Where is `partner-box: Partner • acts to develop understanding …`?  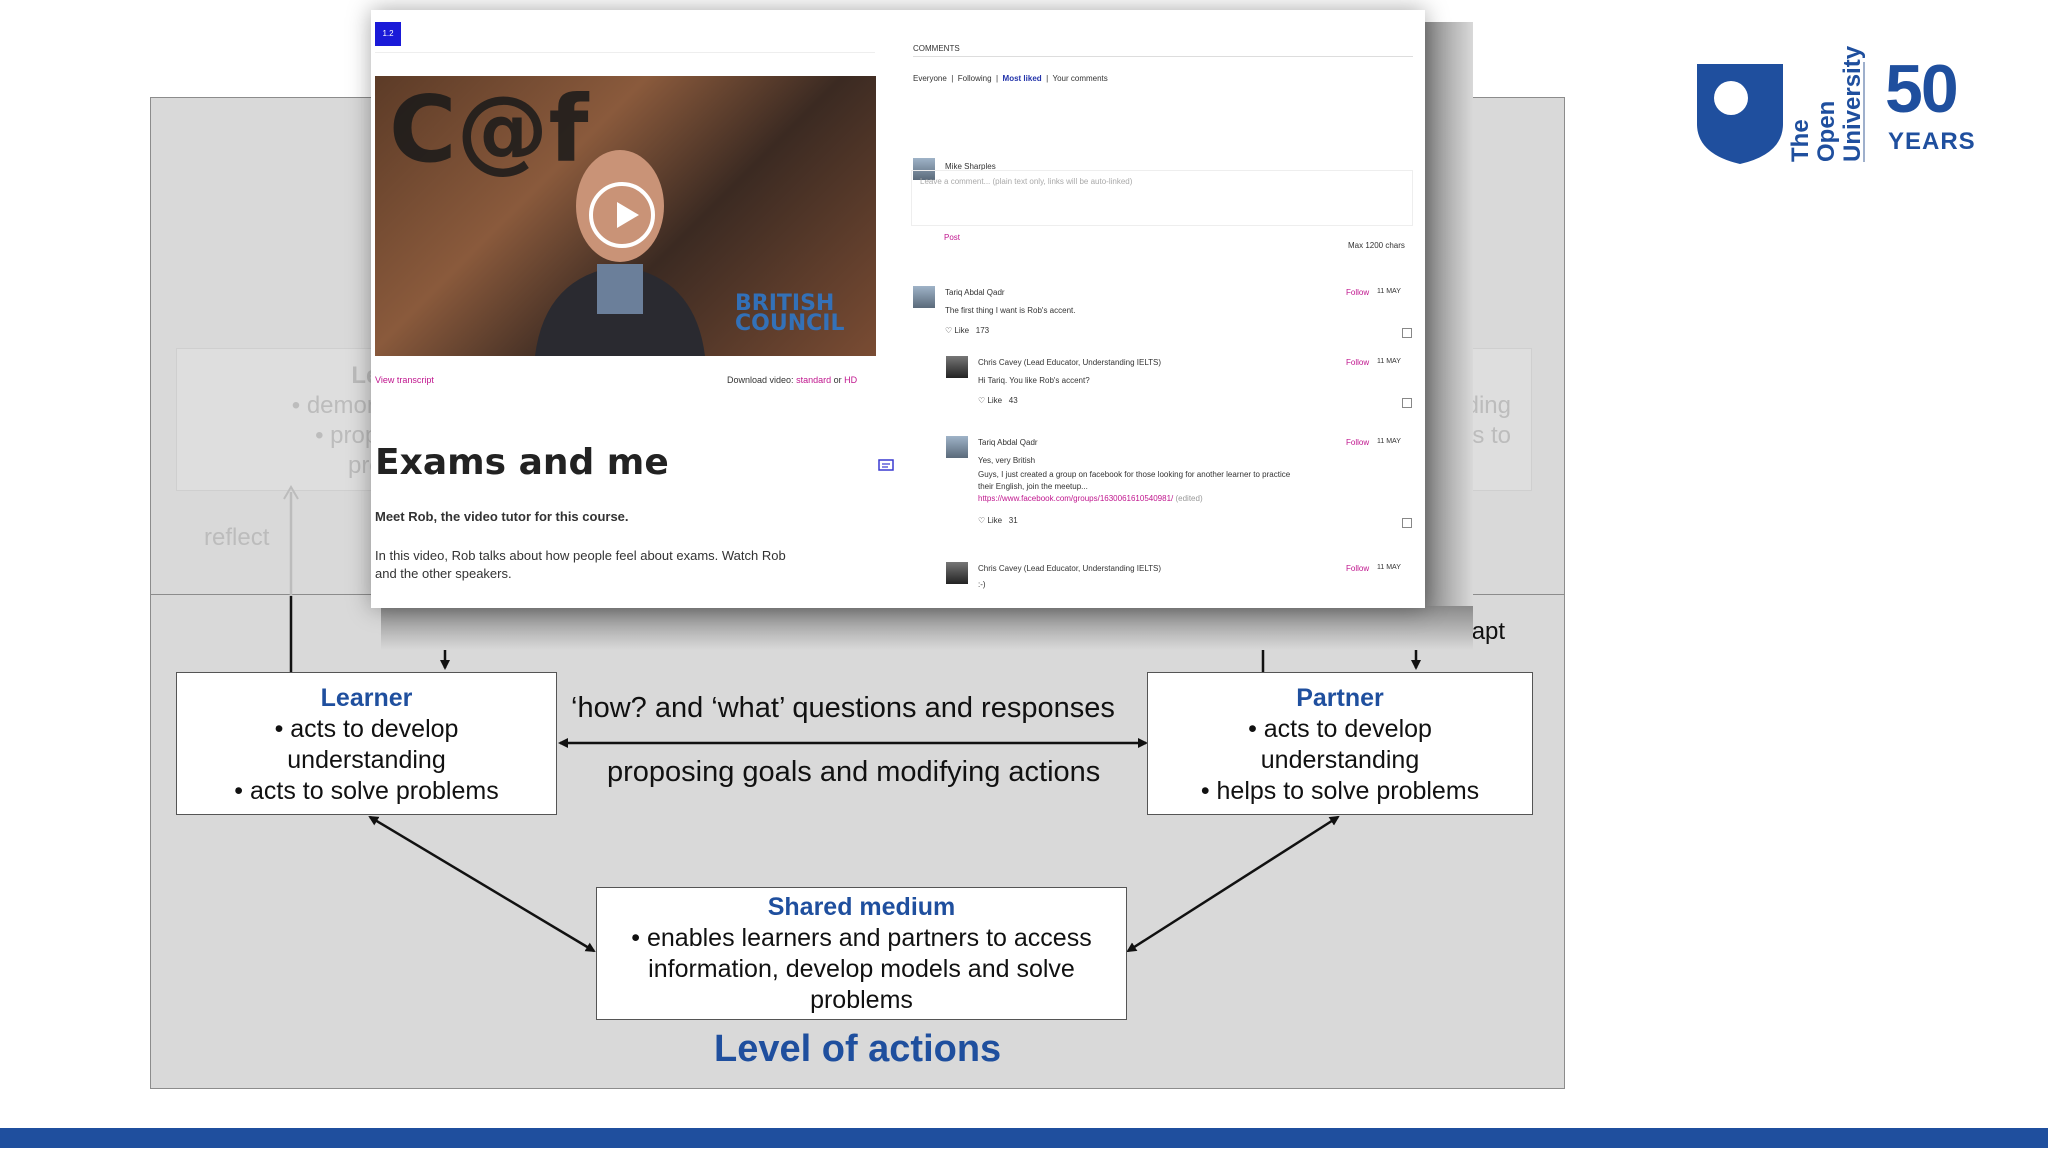 partner-box: Partner • acts to develop understanding … is located at coordinates (1340, 743).